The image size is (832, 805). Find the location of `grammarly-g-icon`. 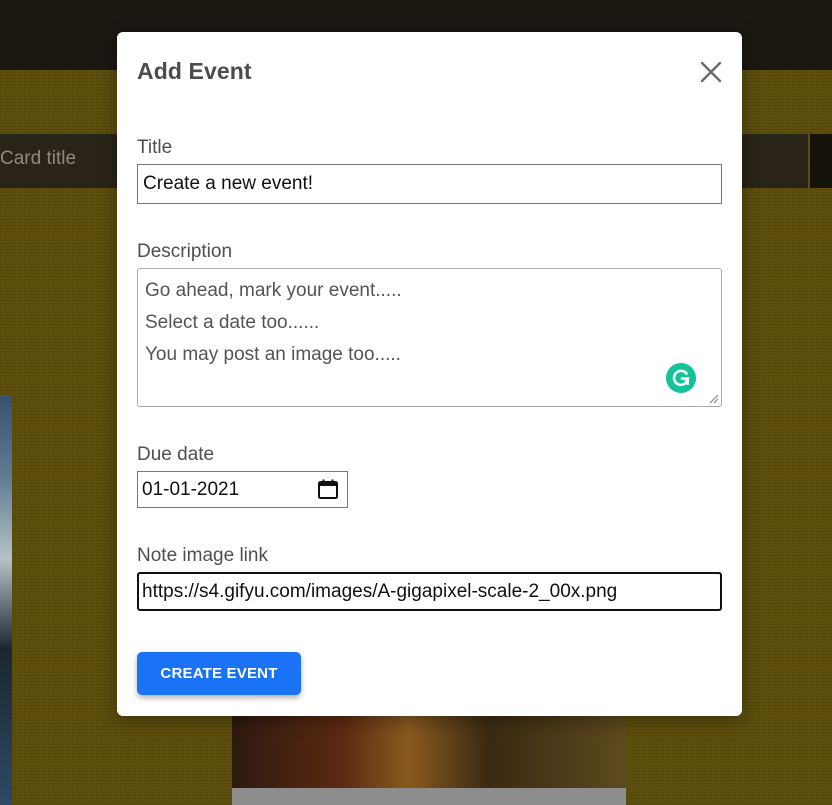

grammarly-g-icon is located at coordinates (681, 378).